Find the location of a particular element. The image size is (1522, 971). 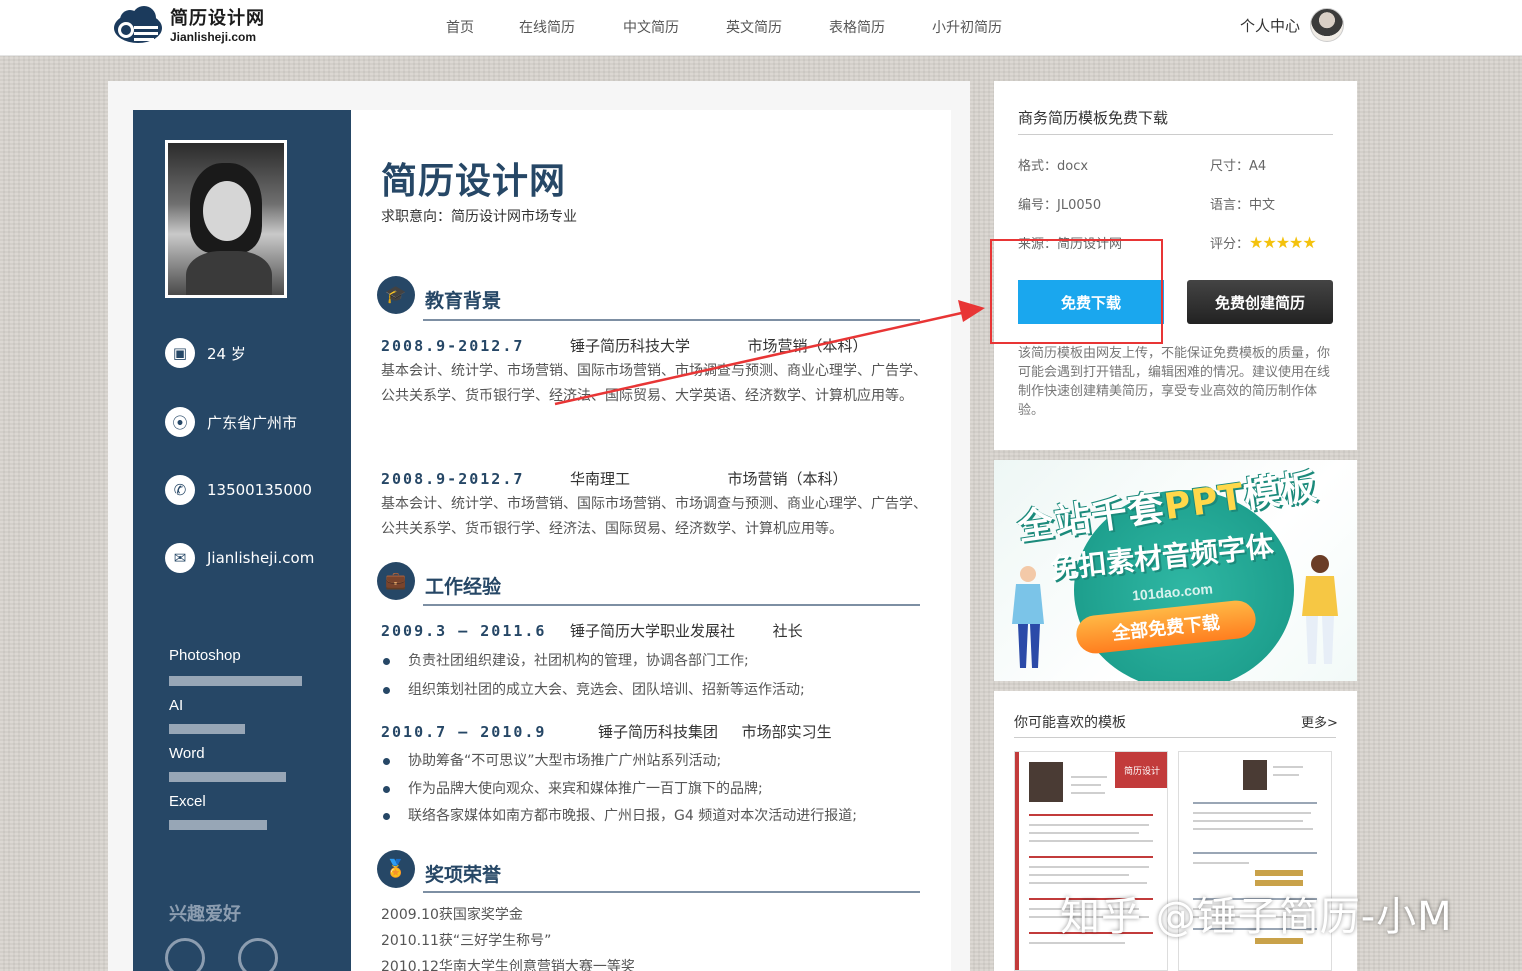

meta-language: 语言：中文 is located at coordinates (1243, 205).